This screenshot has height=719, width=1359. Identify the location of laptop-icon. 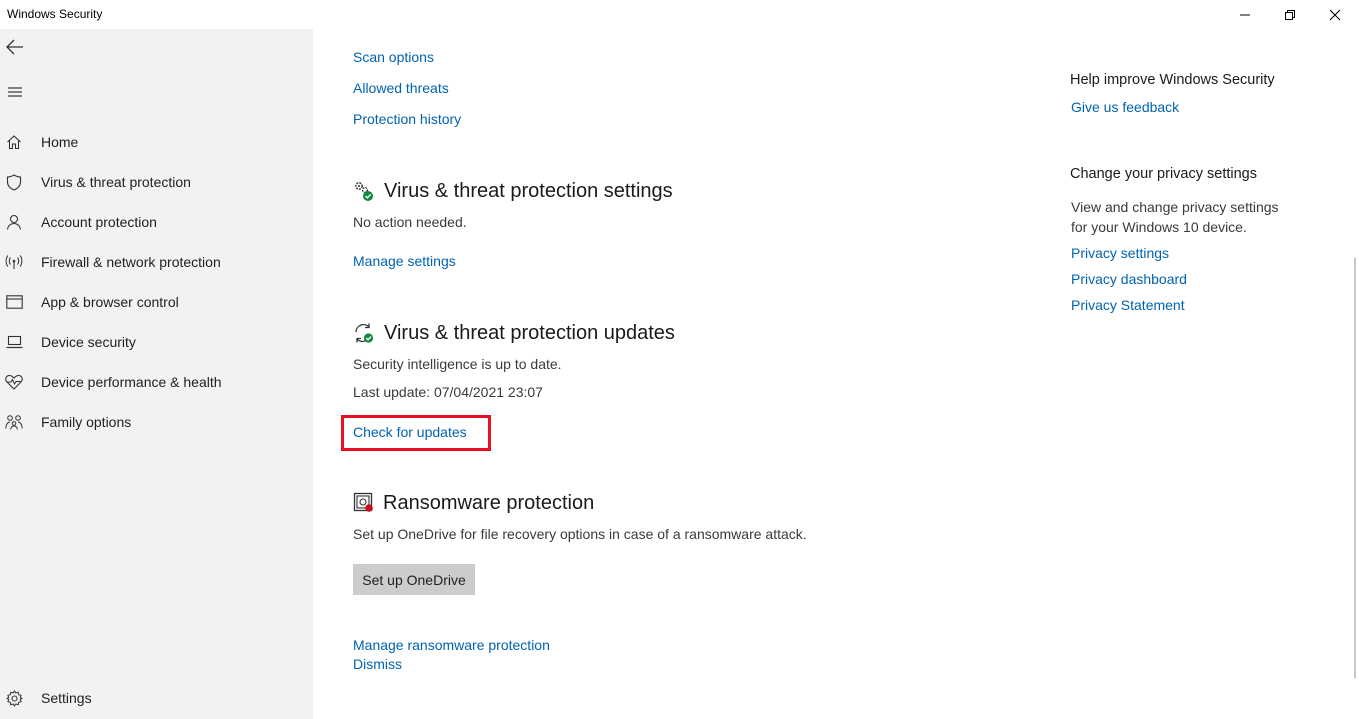
(14, 342).